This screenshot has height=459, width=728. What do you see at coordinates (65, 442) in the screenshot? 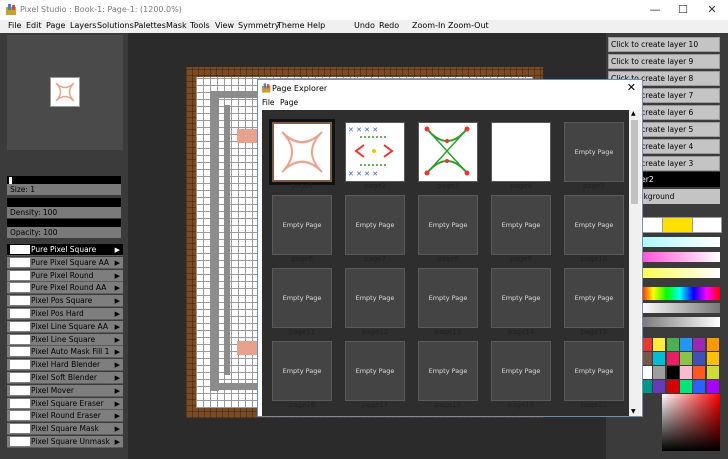
I see `tool-item: Pixel Square Unmask ▶` at bounding box center [65, 442].